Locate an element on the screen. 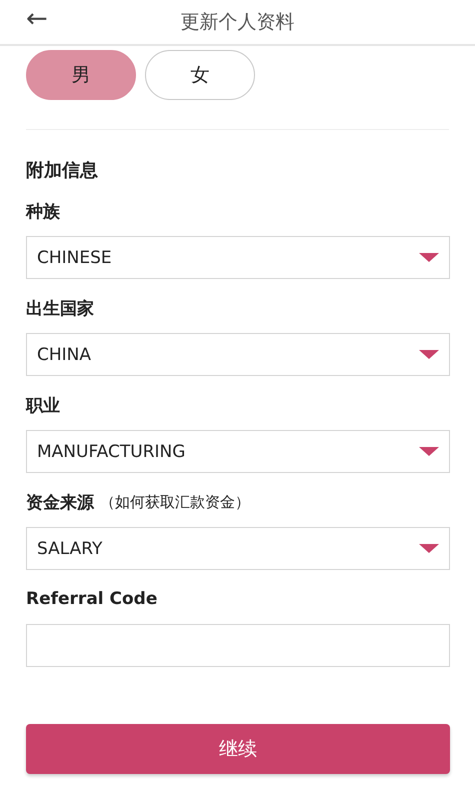 The image size is (475, 800). dropdown-field: CHINESE is located at coordinates (238, 257).